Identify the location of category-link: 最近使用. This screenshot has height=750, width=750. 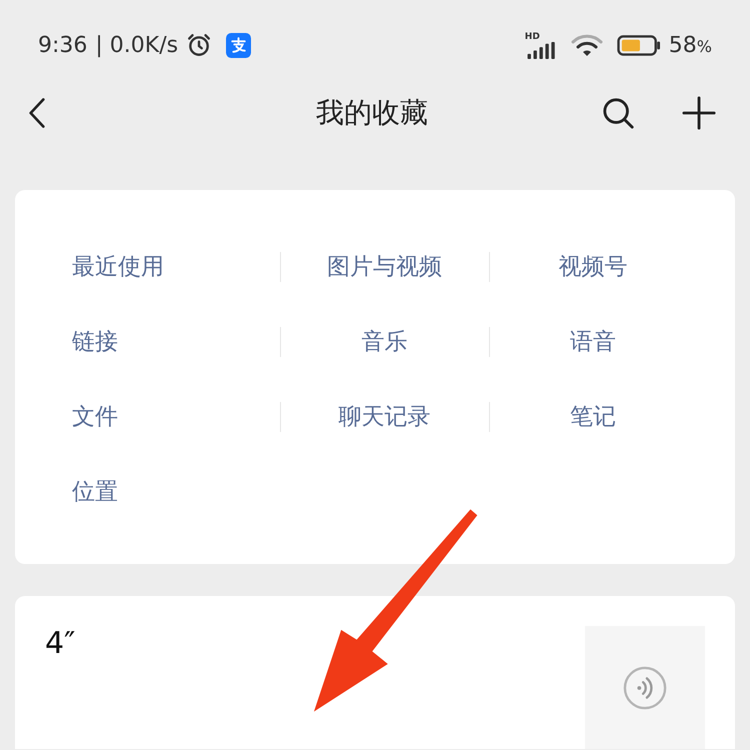
(118, 266).